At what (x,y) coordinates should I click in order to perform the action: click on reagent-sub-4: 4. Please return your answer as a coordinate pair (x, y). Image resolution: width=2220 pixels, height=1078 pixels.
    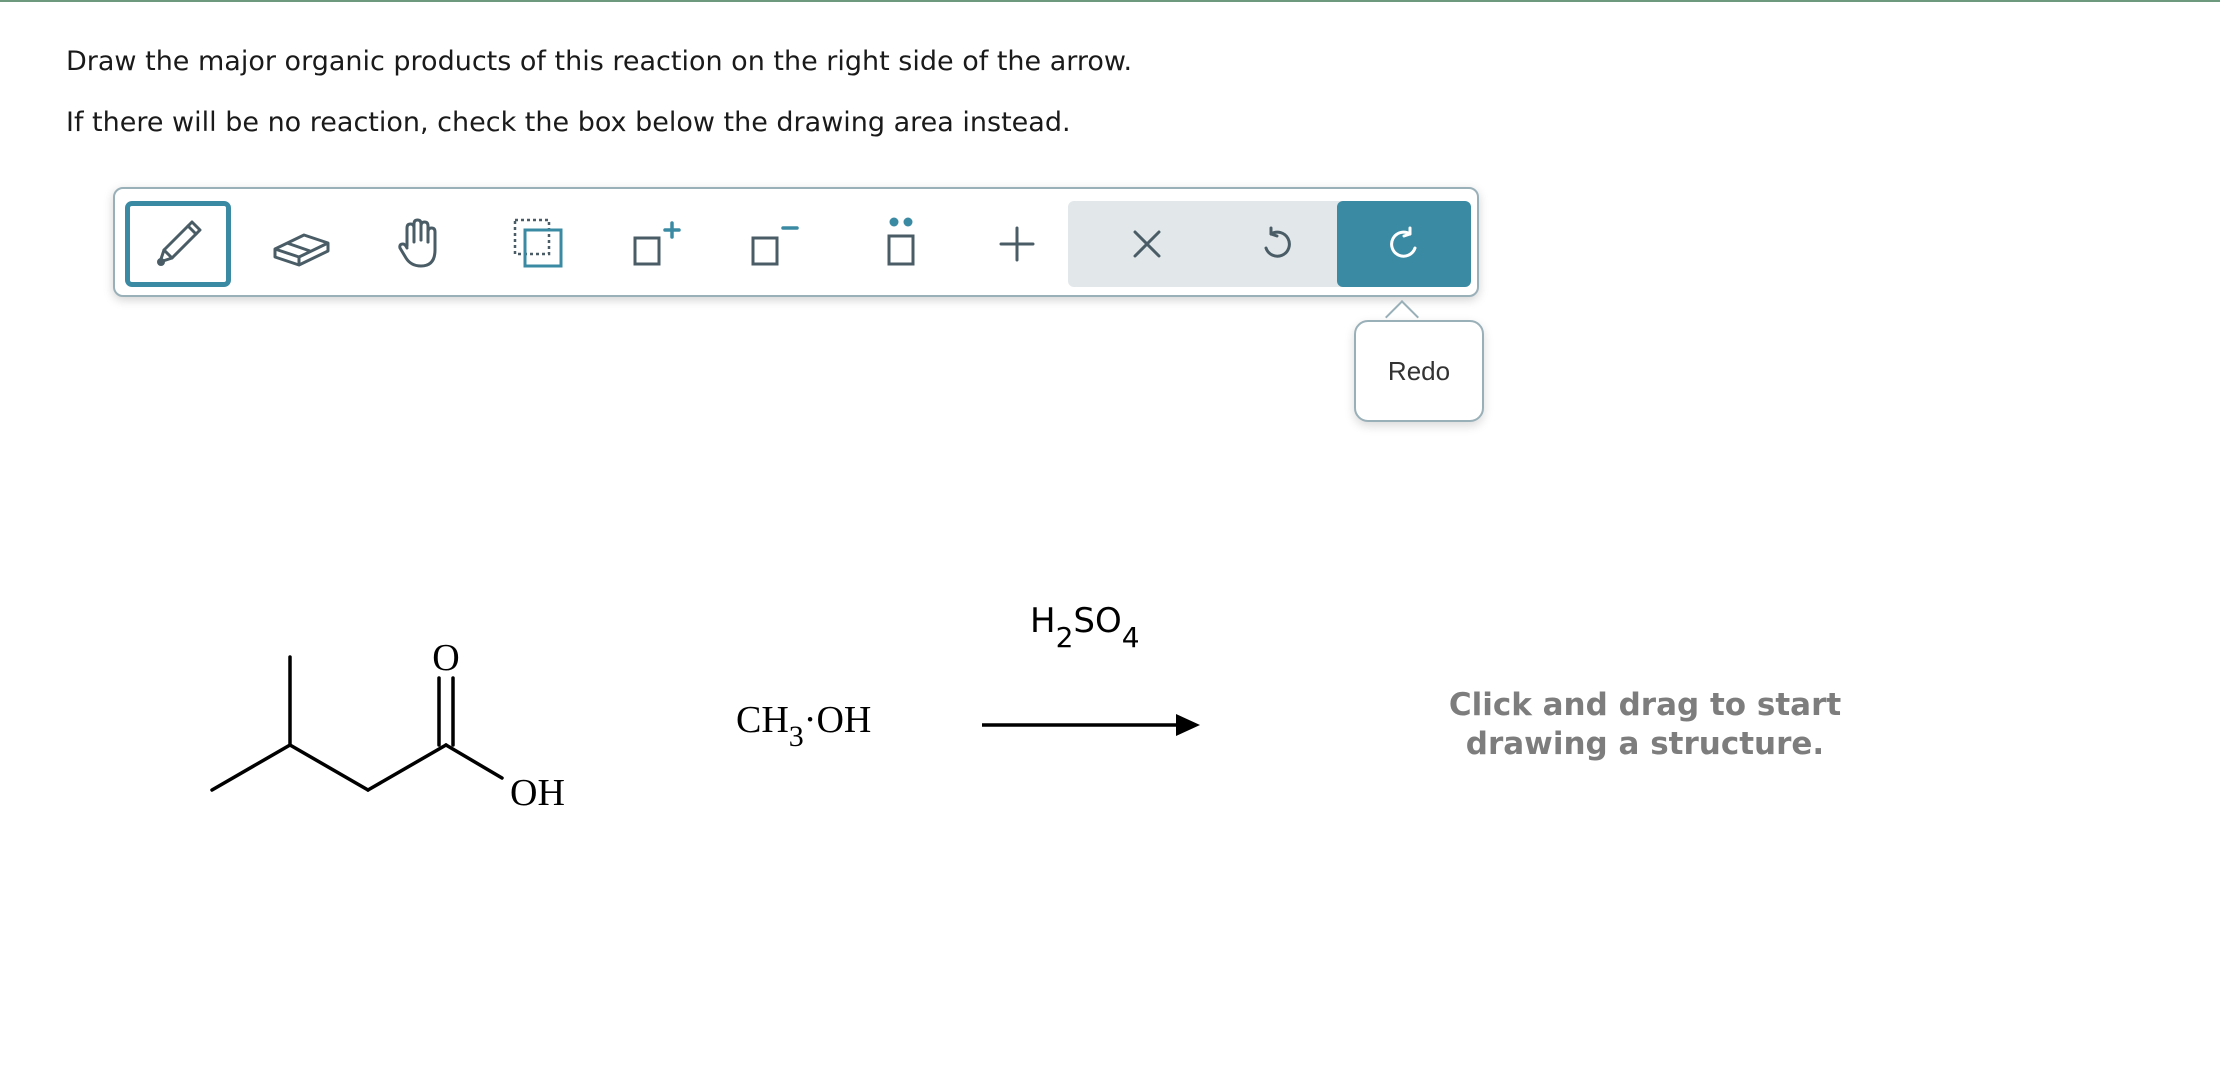
    Looking at the image, I should click on (1131, 637).